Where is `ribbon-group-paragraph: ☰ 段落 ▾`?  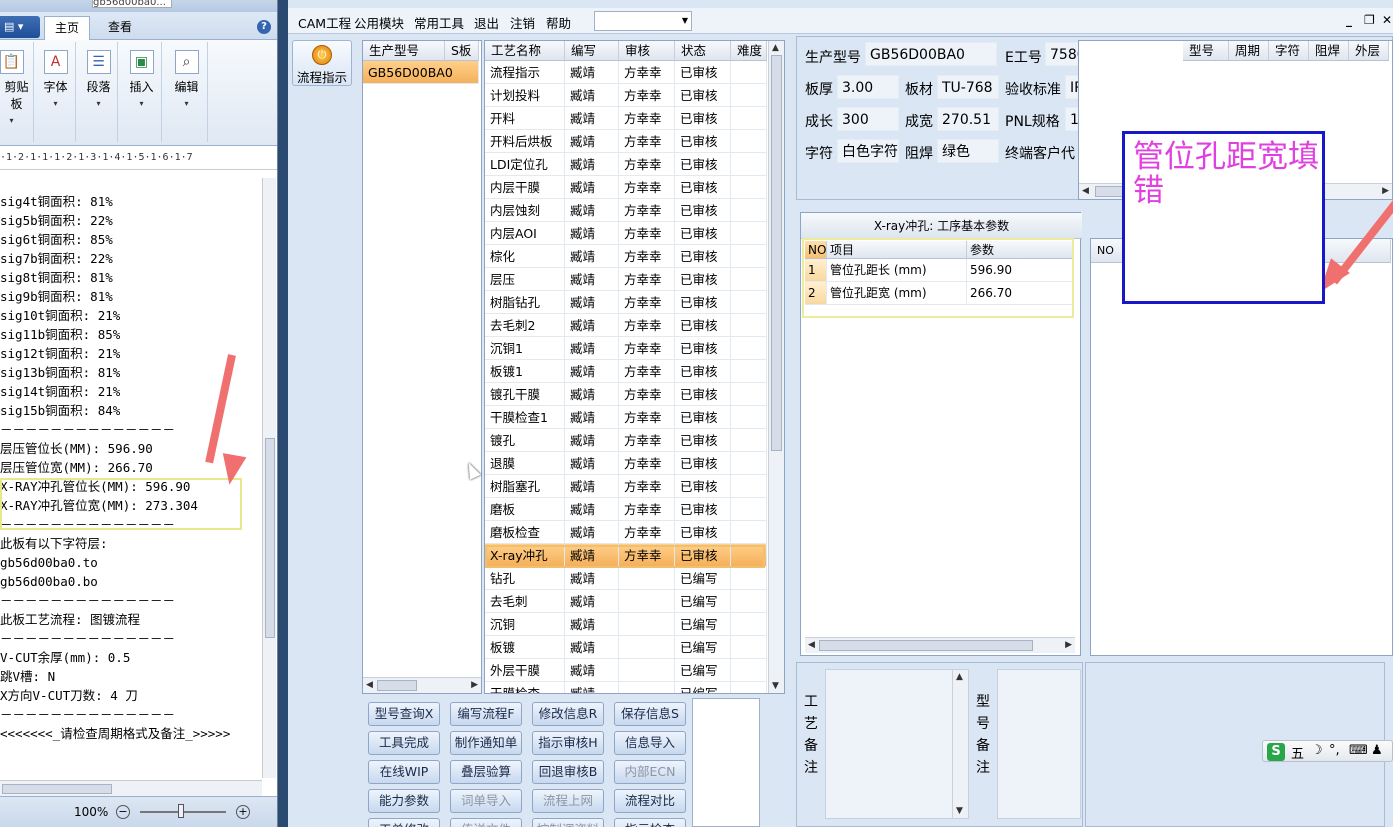 ribbon-group-paragraph: ☰ 段落 ▾ is located at coordinates (99, 92).